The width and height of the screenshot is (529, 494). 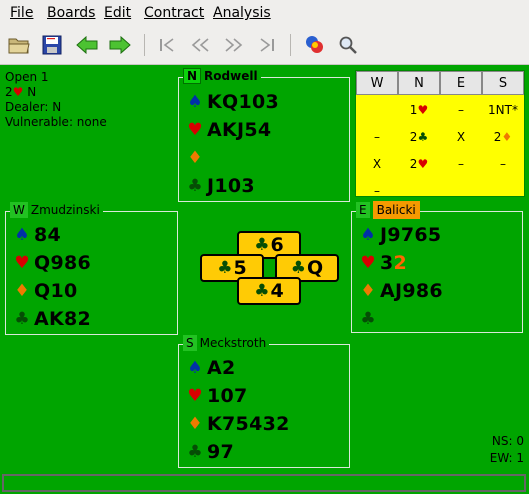 I want to click on cards-spades: 84, so click(x=47, y=235).